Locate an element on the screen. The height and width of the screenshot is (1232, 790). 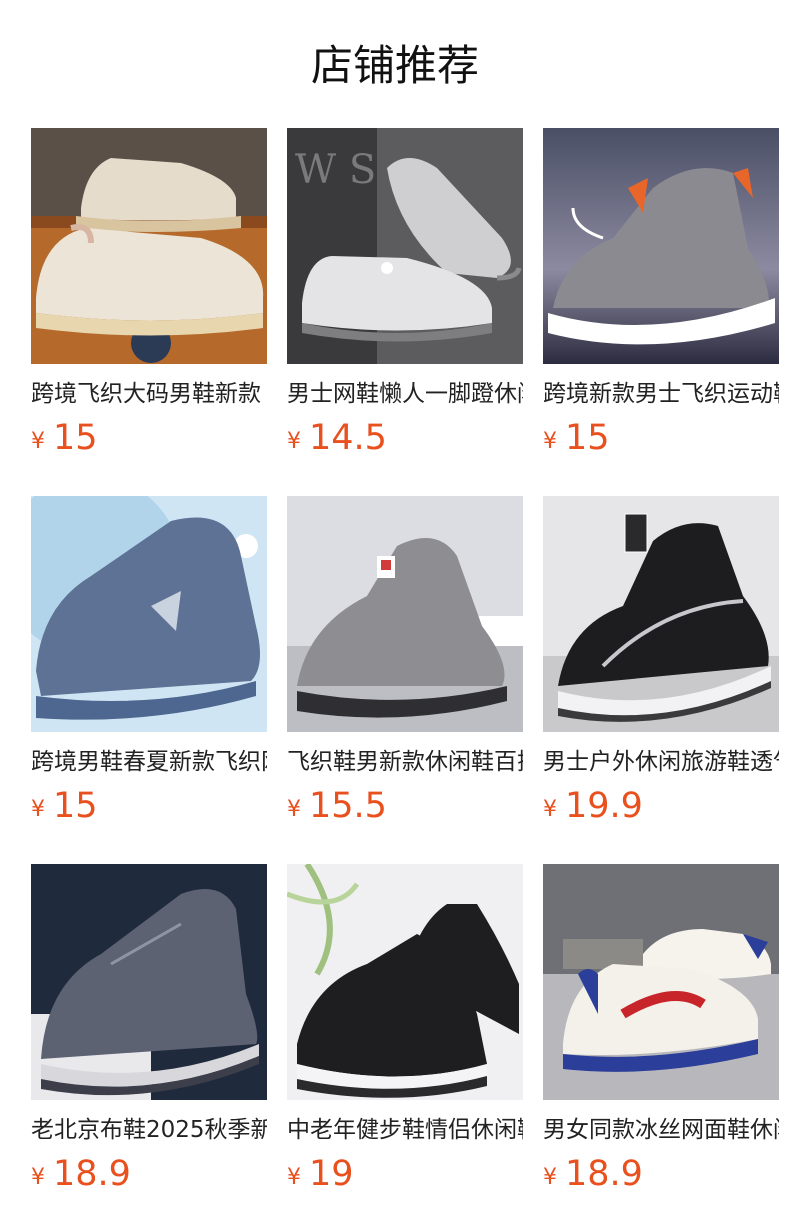
product-name: 飞织鞋男新款休闲鞋百搭 is located at coordinates (405, 762).